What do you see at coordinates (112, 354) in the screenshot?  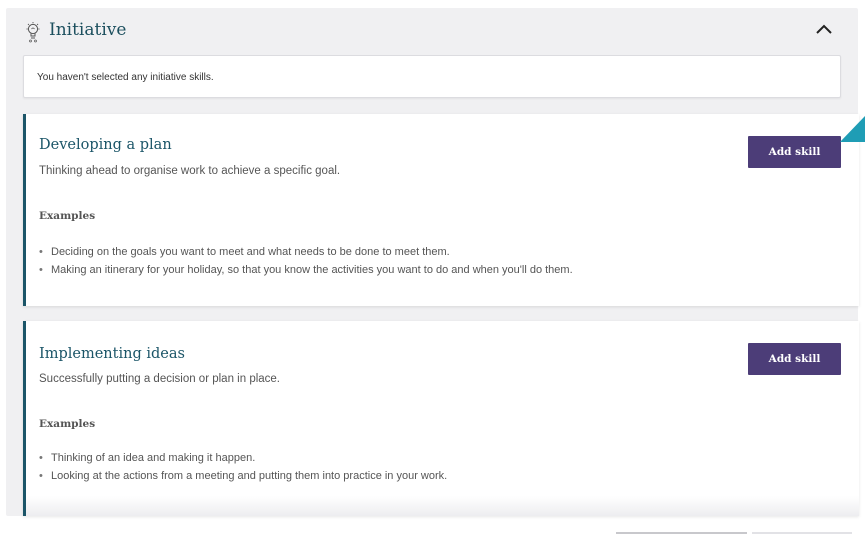 I see `skill-title: Implementing ideas` at bounding box center [112, 354].